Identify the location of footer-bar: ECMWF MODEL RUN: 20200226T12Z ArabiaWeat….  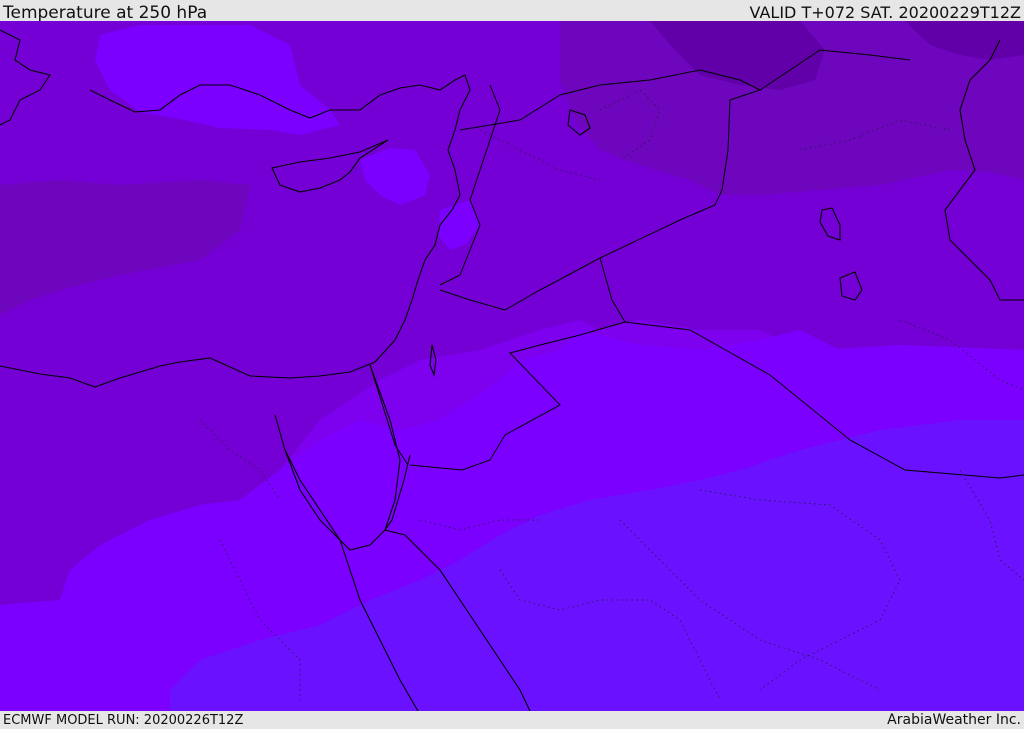
(512, 720).